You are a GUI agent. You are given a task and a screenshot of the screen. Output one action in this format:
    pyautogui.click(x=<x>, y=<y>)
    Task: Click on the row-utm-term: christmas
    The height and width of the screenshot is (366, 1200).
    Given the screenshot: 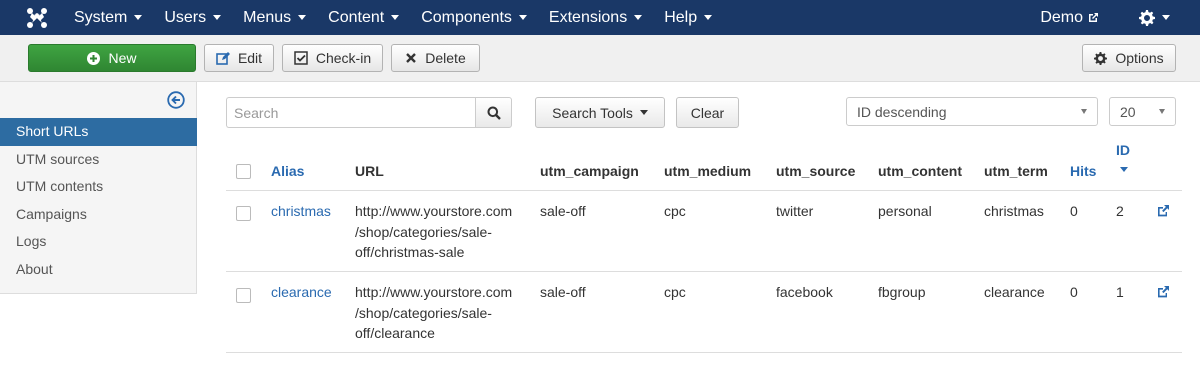 What is the action you would take?
    pyautogui.click(x=1014, y=211)
    